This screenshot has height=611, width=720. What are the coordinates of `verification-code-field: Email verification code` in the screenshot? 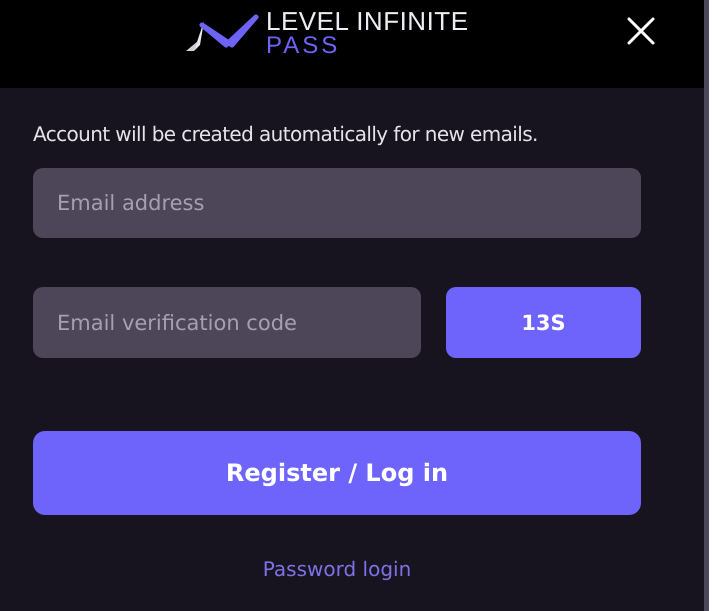 It's located at (227, 322).